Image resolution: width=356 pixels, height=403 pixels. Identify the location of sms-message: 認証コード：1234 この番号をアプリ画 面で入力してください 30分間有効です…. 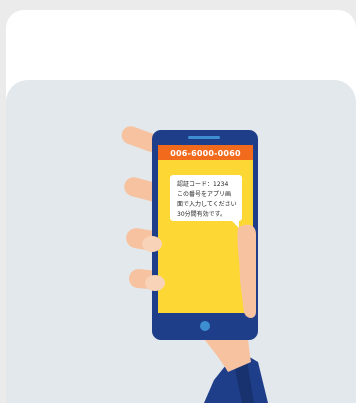
(208, 200).